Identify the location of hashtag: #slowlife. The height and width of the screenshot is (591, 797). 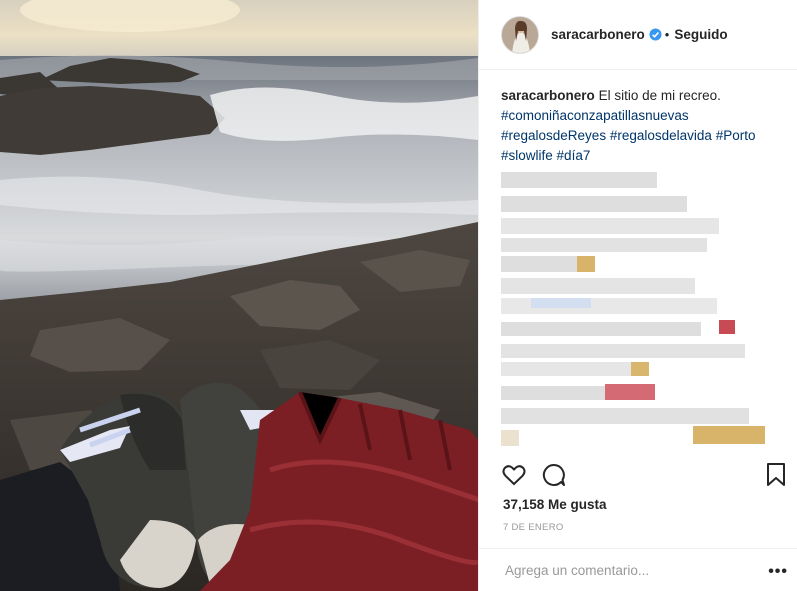
(527, 155).